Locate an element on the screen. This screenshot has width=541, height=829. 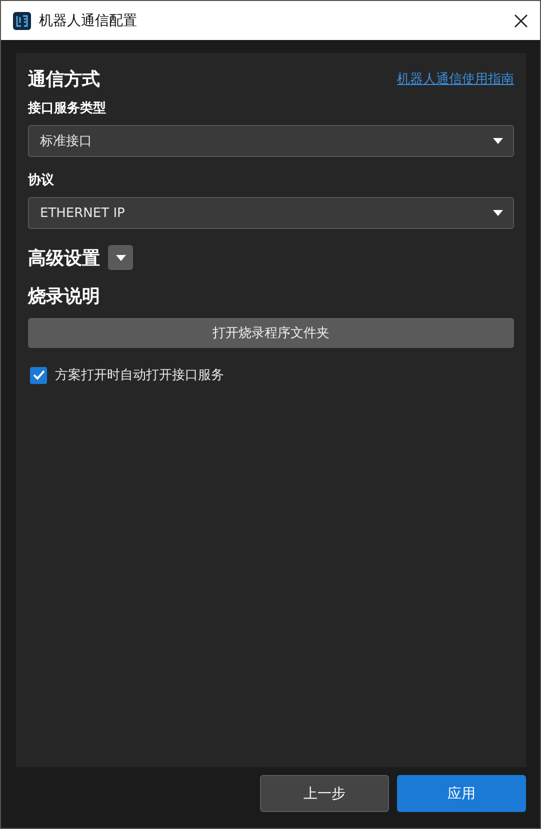
section-title: 烧录说明 is located at coordinates (64, 296).